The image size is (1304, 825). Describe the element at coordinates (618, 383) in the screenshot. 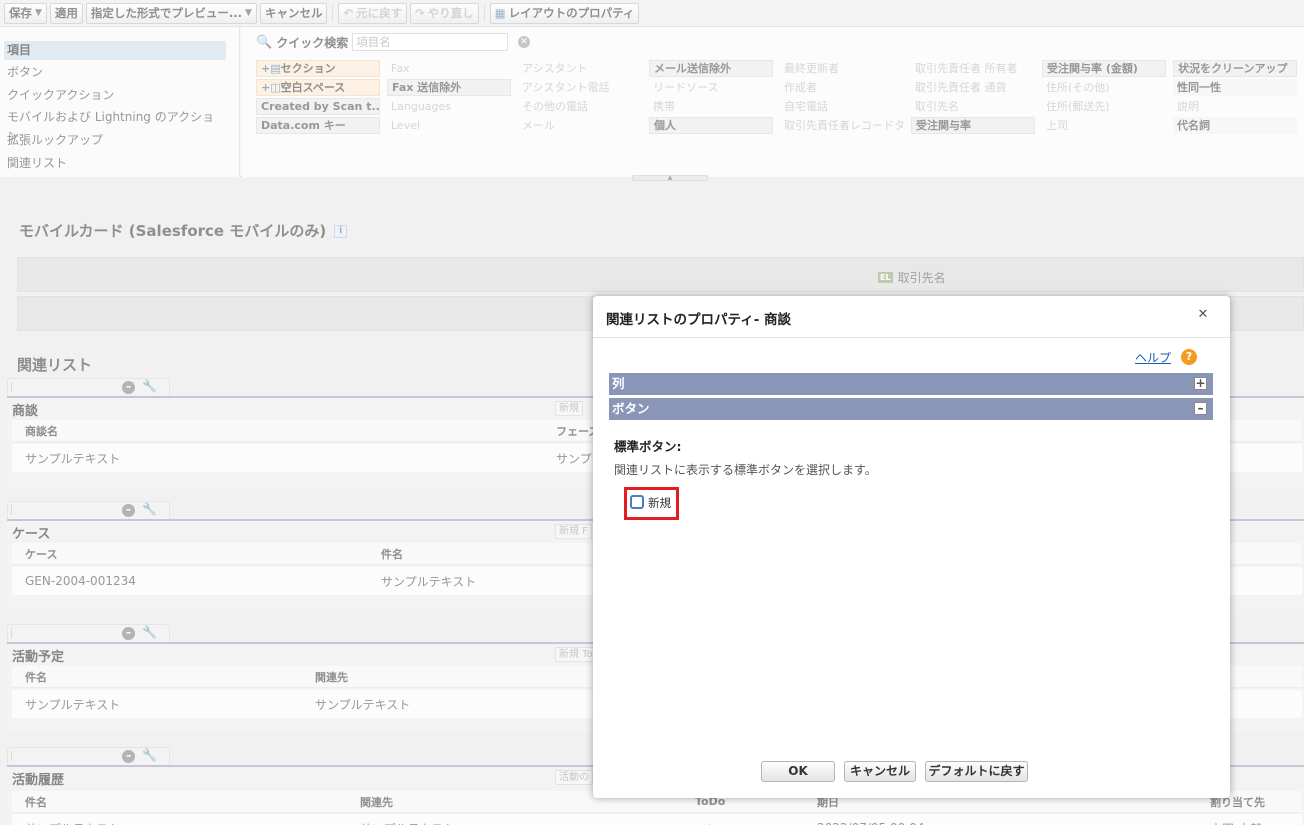

I see `columns-section-title: 列` at that location.